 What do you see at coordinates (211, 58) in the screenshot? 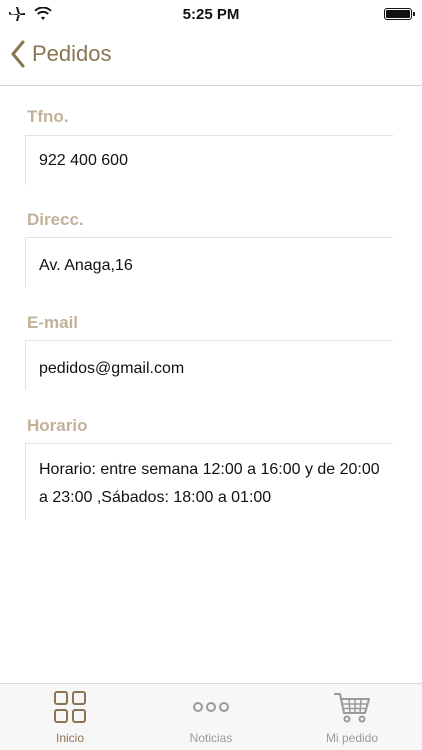
I see `navigation-bar: Pedidos` at bounding box center [211, 58].